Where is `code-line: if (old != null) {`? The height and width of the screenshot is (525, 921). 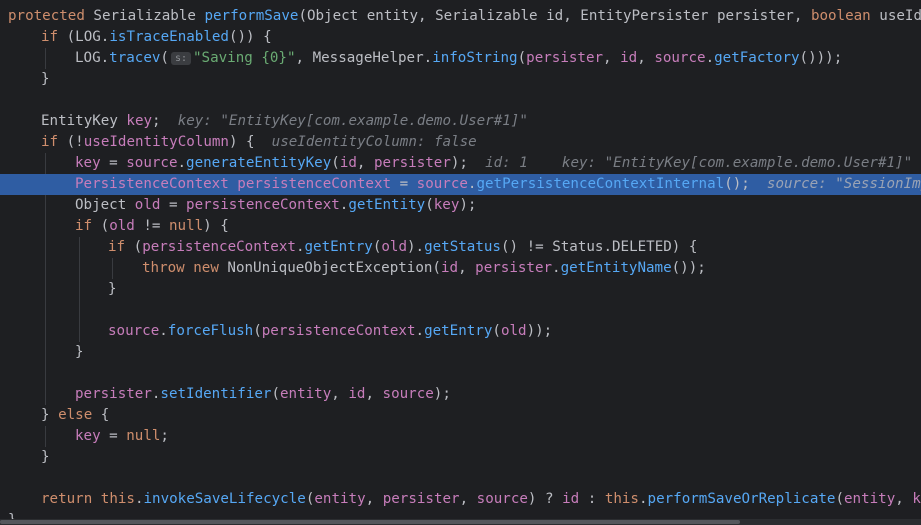 code-line: if (old != null) { is located at coordinates (460, 226).